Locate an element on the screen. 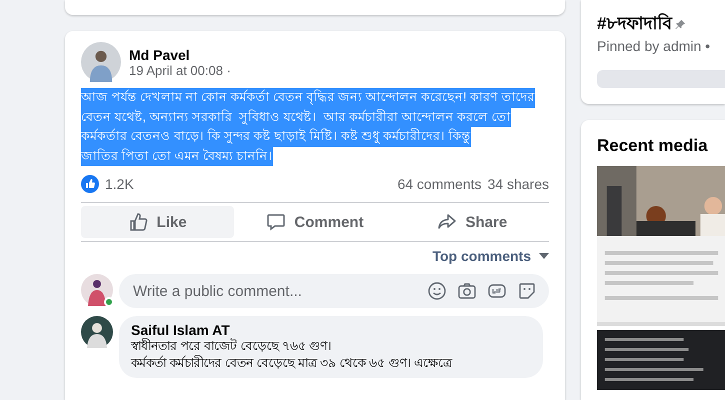 This screenshot has height=400, width=725. comment-button: Comment is located at coordinates (315, 222).